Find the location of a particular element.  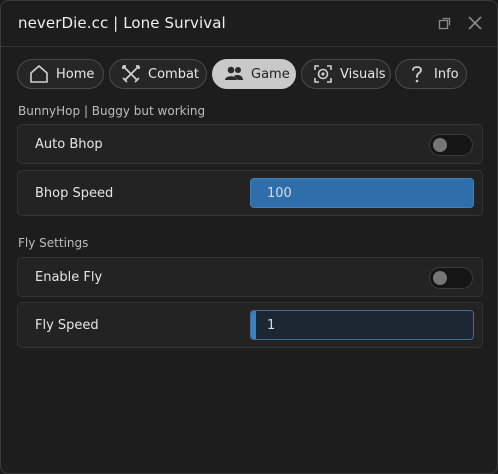

enable-fly-row: Enable Fly is located at coordinates (250, 277).